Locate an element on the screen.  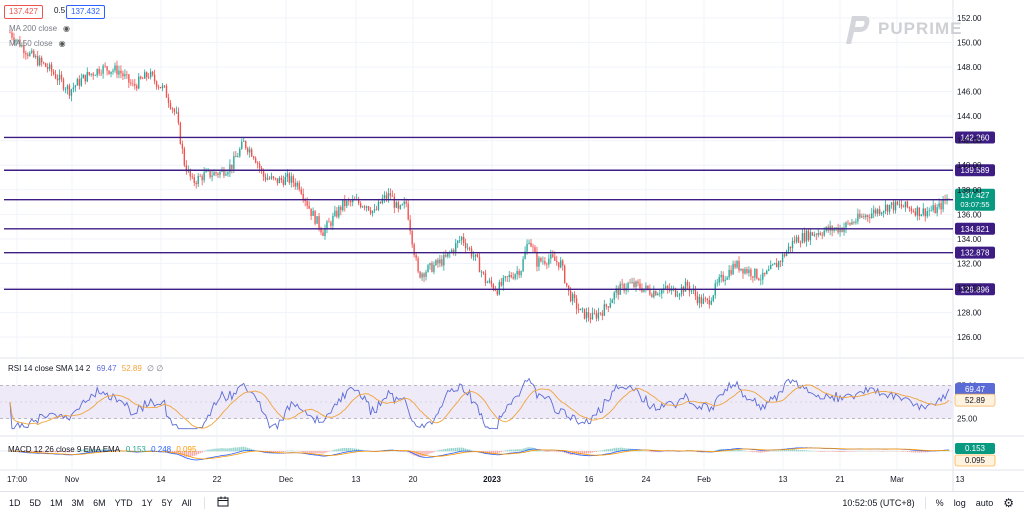
level-price-tag: 134.821 is located at coordinates (975, 228).